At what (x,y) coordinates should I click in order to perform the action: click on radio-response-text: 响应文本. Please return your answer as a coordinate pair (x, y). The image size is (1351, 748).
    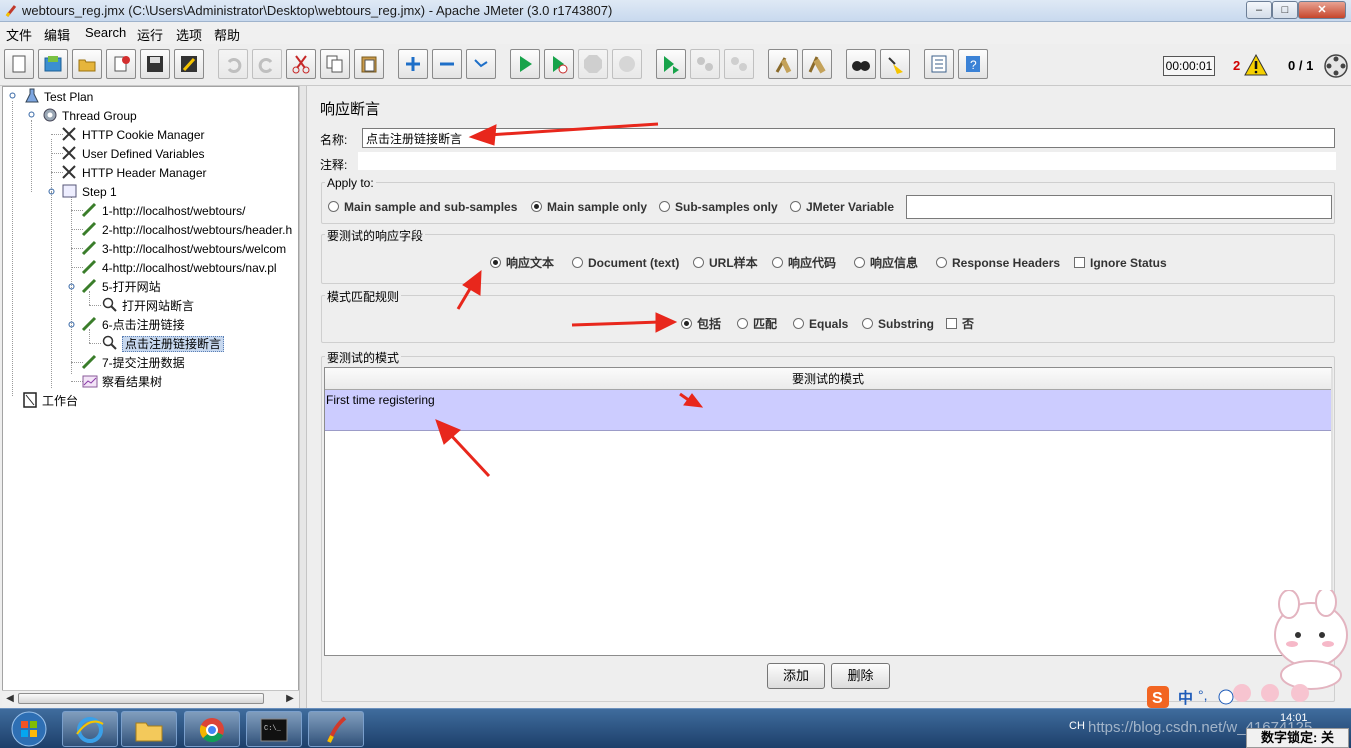
    Looking at the image, I should click on (522, 263).